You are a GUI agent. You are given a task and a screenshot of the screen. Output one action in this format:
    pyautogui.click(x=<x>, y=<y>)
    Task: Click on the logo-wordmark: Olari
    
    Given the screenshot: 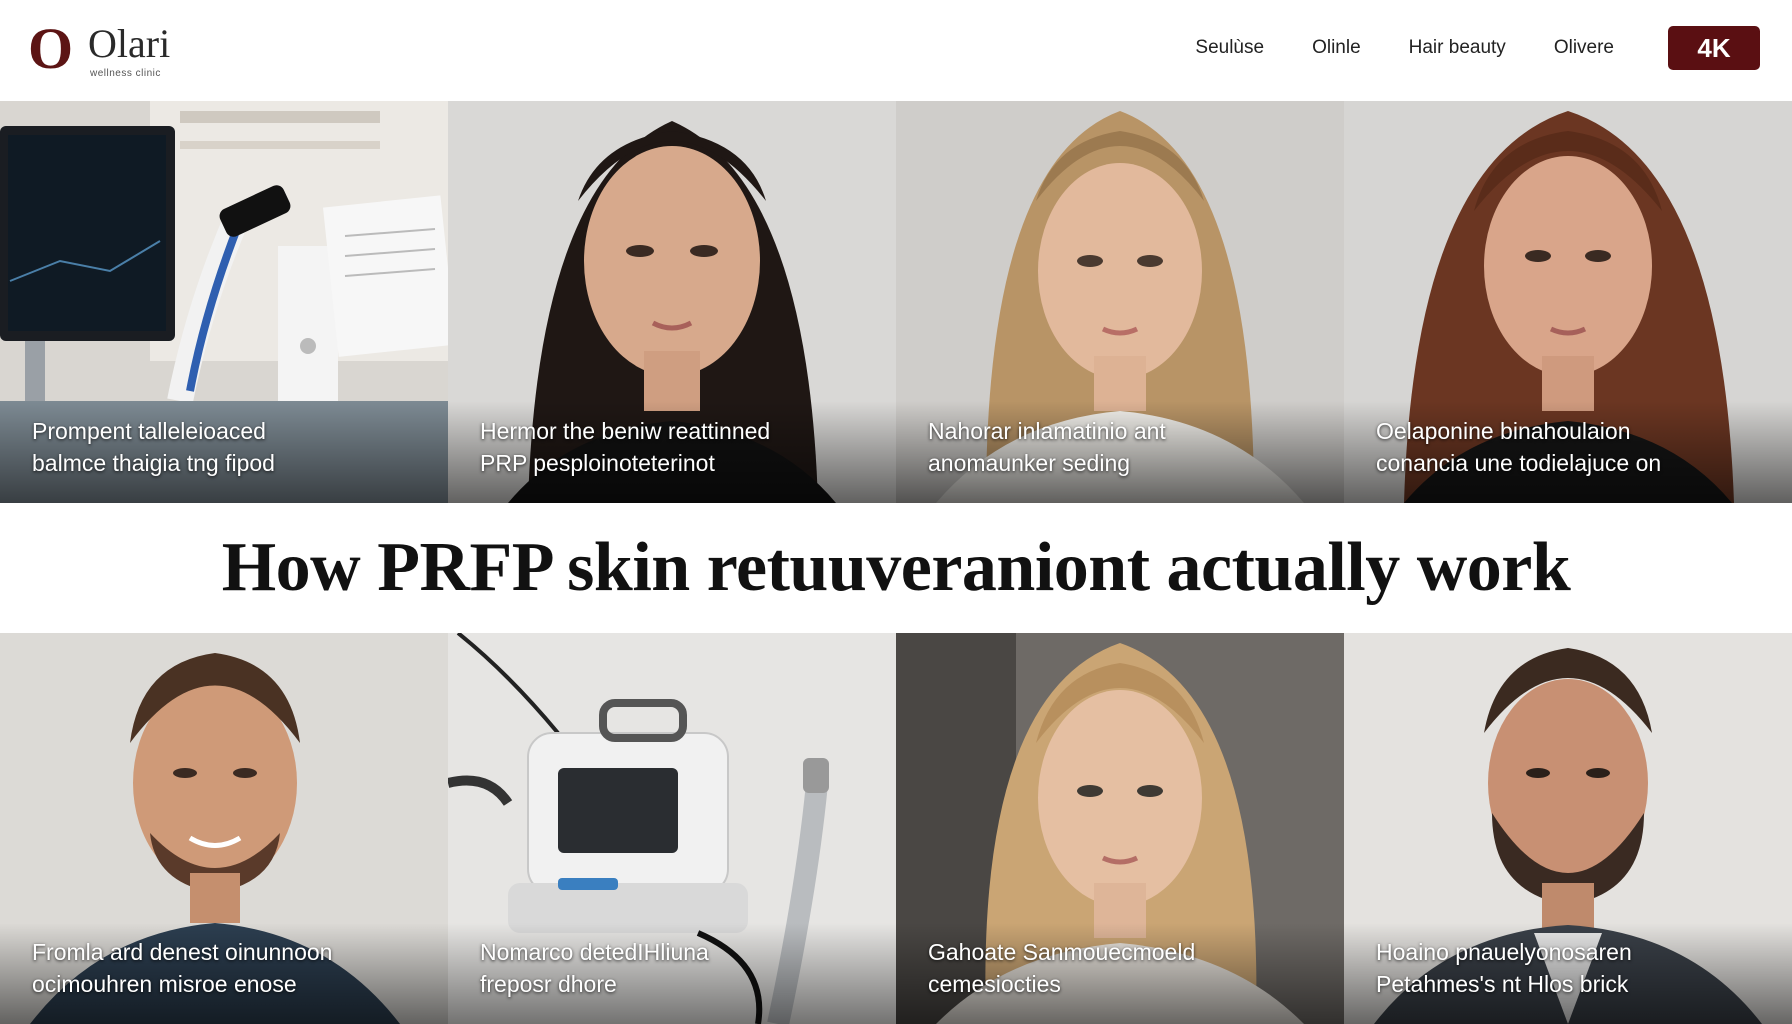 What is the action you would take?
    pyautogui.click(x=129, y=43)
    